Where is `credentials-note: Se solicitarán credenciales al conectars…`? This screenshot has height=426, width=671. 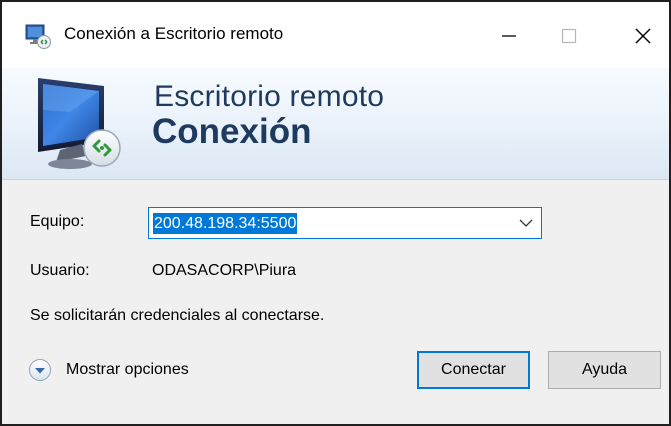 credentials-note: Se solicitarán credenciales al conectars… is located at coordinates (177, 315).